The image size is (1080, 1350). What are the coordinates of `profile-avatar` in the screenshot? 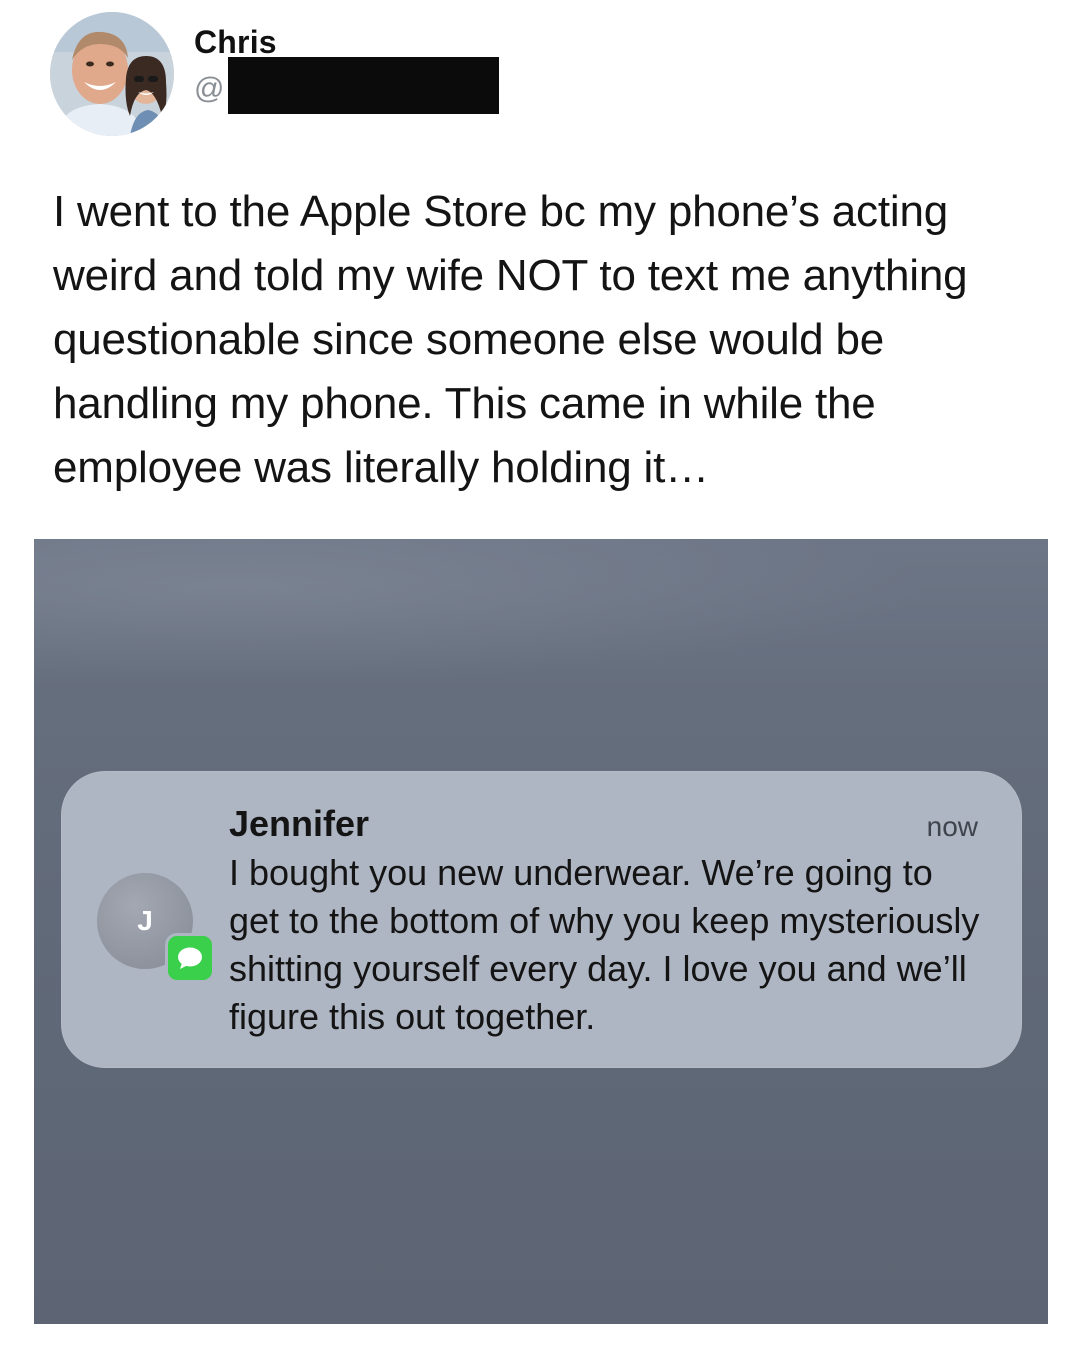 It's located at (112, 74).